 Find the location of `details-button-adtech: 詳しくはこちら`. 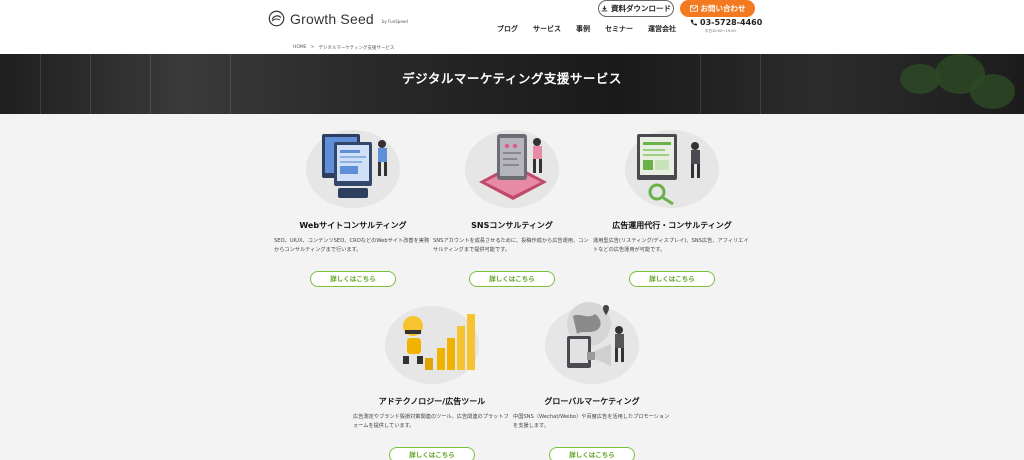

details-button-adtech: 詳しくはこちら is located at coordinates (432, 453).